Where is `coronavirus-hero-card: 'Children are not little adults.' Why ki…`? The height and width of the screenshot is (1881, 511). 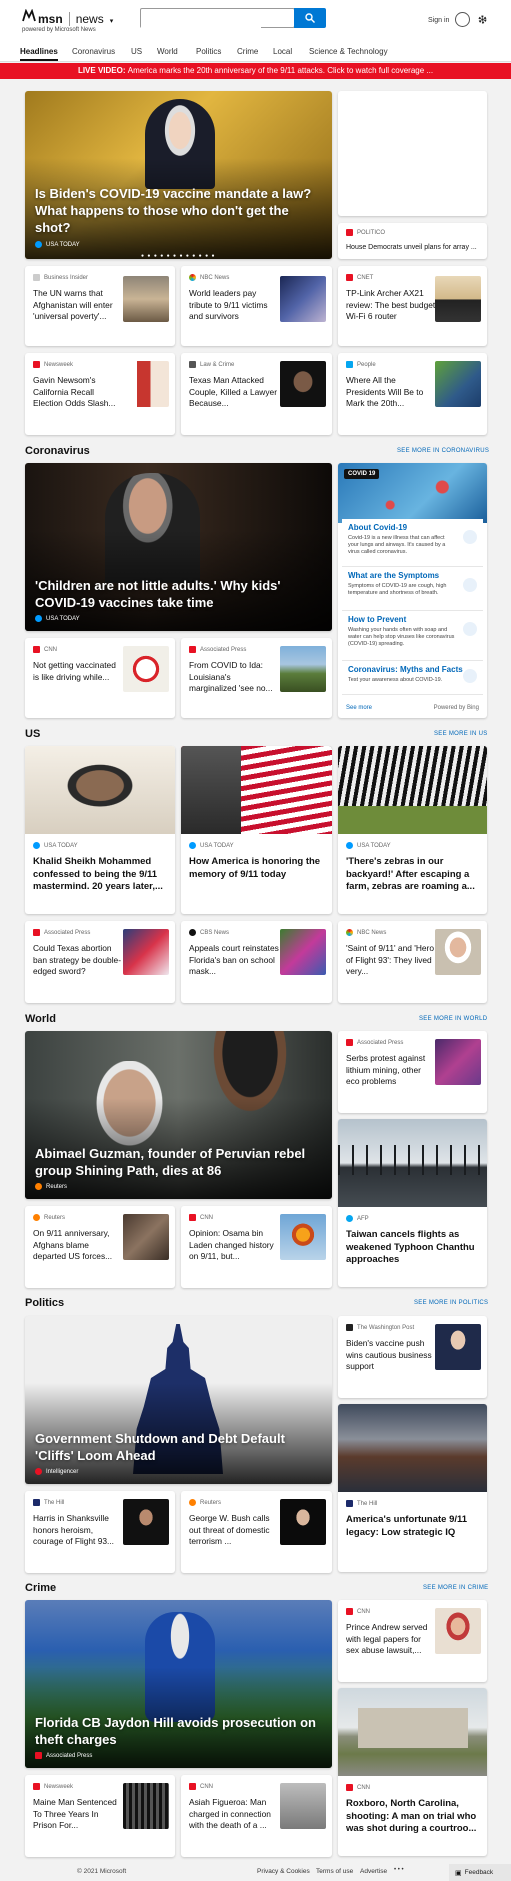
coronavirus-hero-card: 'Children are not little adults.' Why ki… is located at coordinates (178, 547).